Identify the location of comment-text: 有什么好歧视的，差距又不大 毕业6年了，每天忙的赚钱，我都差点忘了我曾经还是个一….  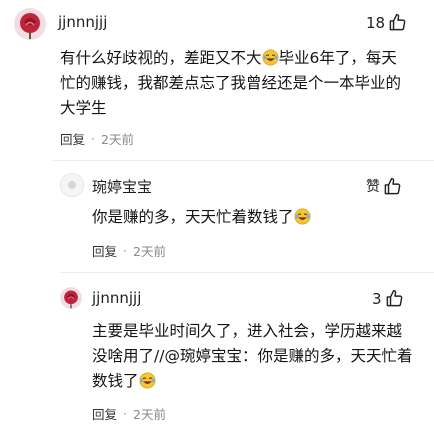
(231, 83).